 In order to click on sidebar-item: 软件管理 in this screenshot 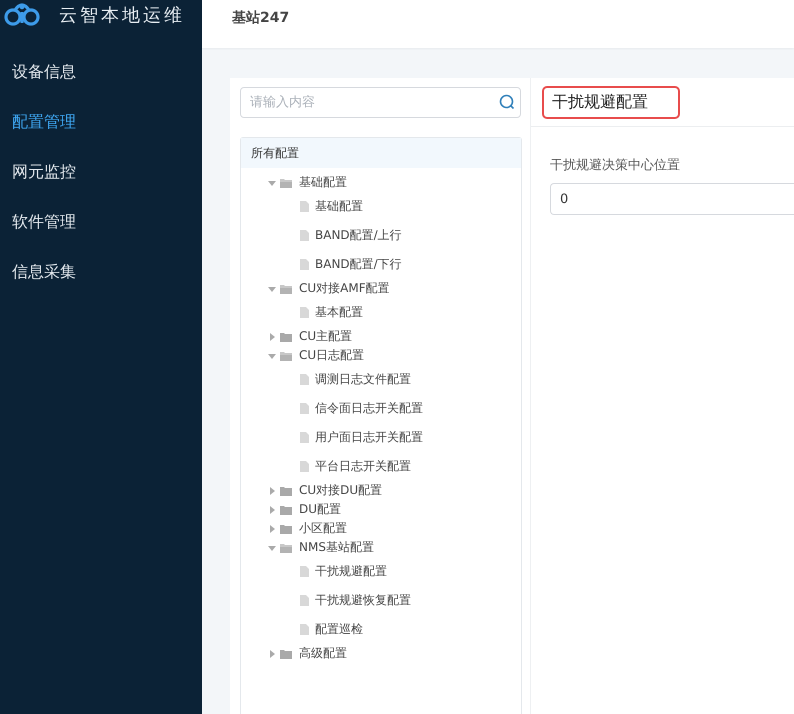, I will do `click(101, 222)`.